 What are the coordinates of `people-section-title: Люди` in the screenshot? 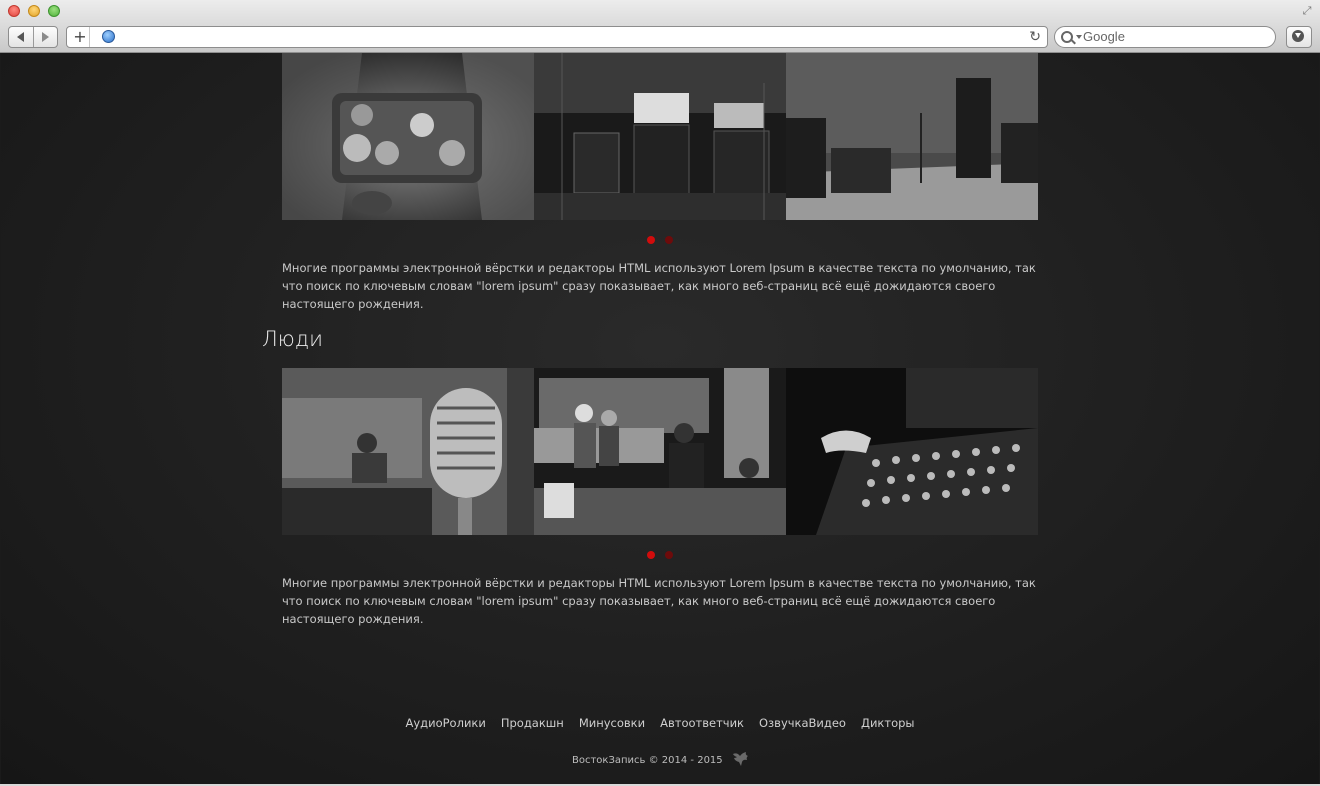 It's located at (292, 339).